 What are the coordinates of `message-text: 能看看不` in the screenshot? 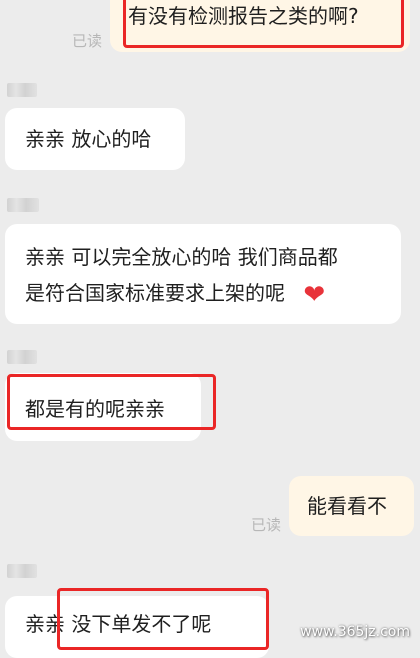 It's located at (347, 506).